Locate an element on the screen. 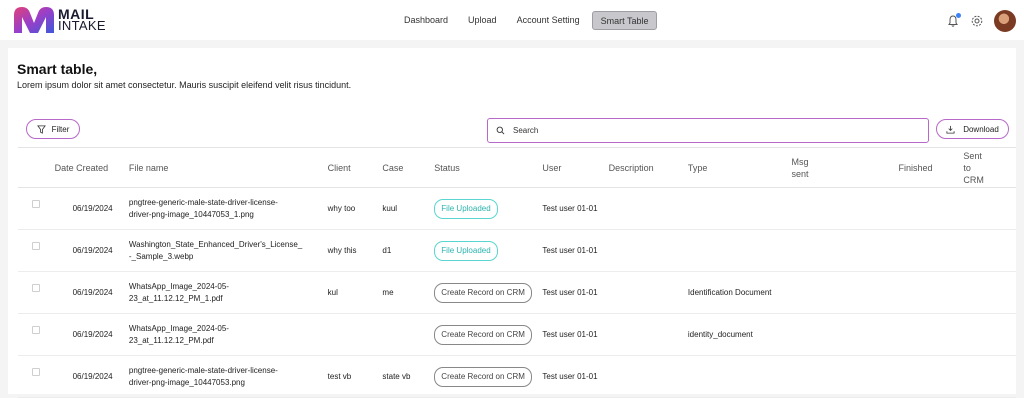  logo-mark is located at coordinates (34, 20).